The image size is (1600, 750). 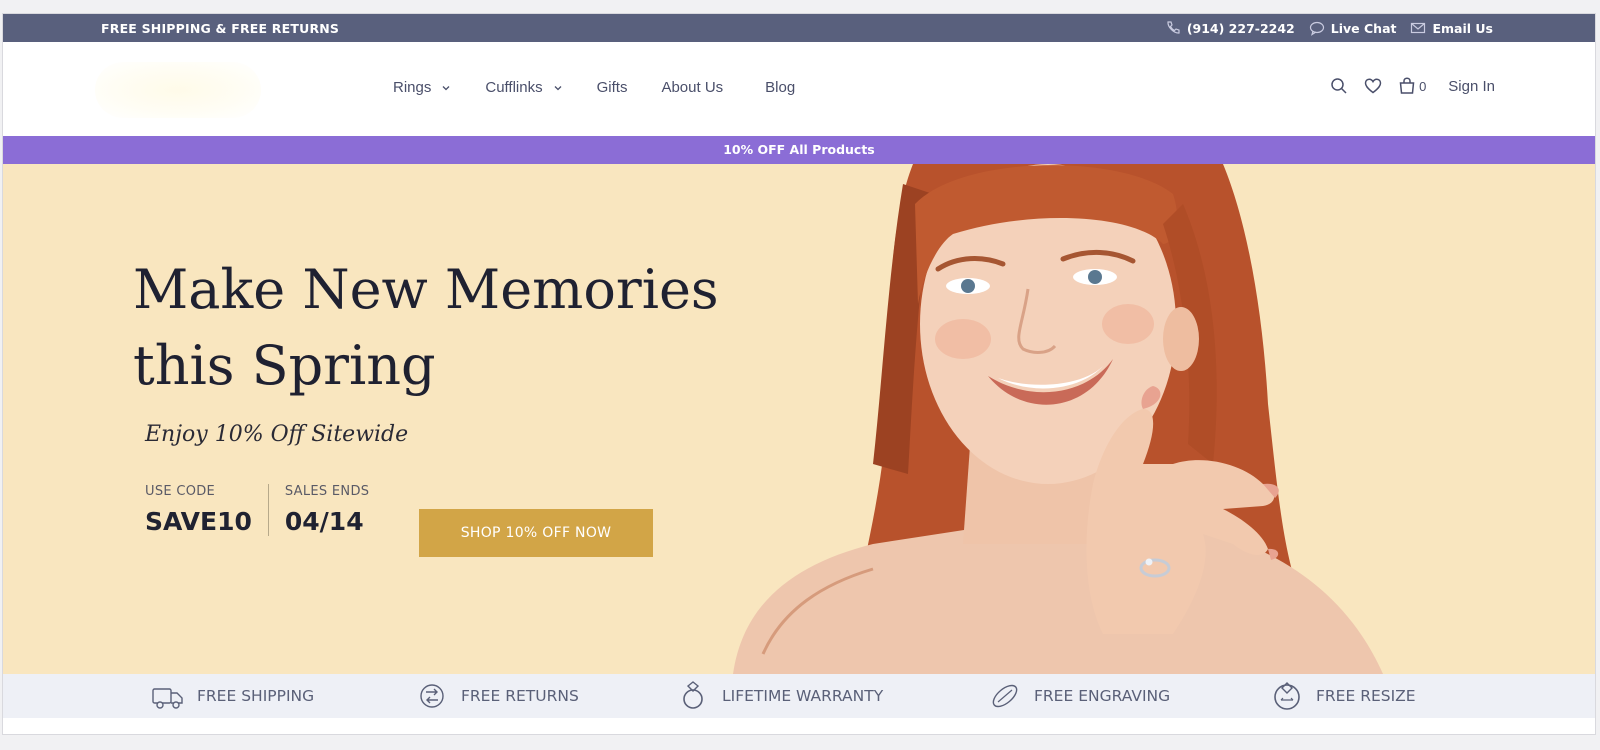 I want to click on email-link: Email Us, so click(x=1451, y=28).